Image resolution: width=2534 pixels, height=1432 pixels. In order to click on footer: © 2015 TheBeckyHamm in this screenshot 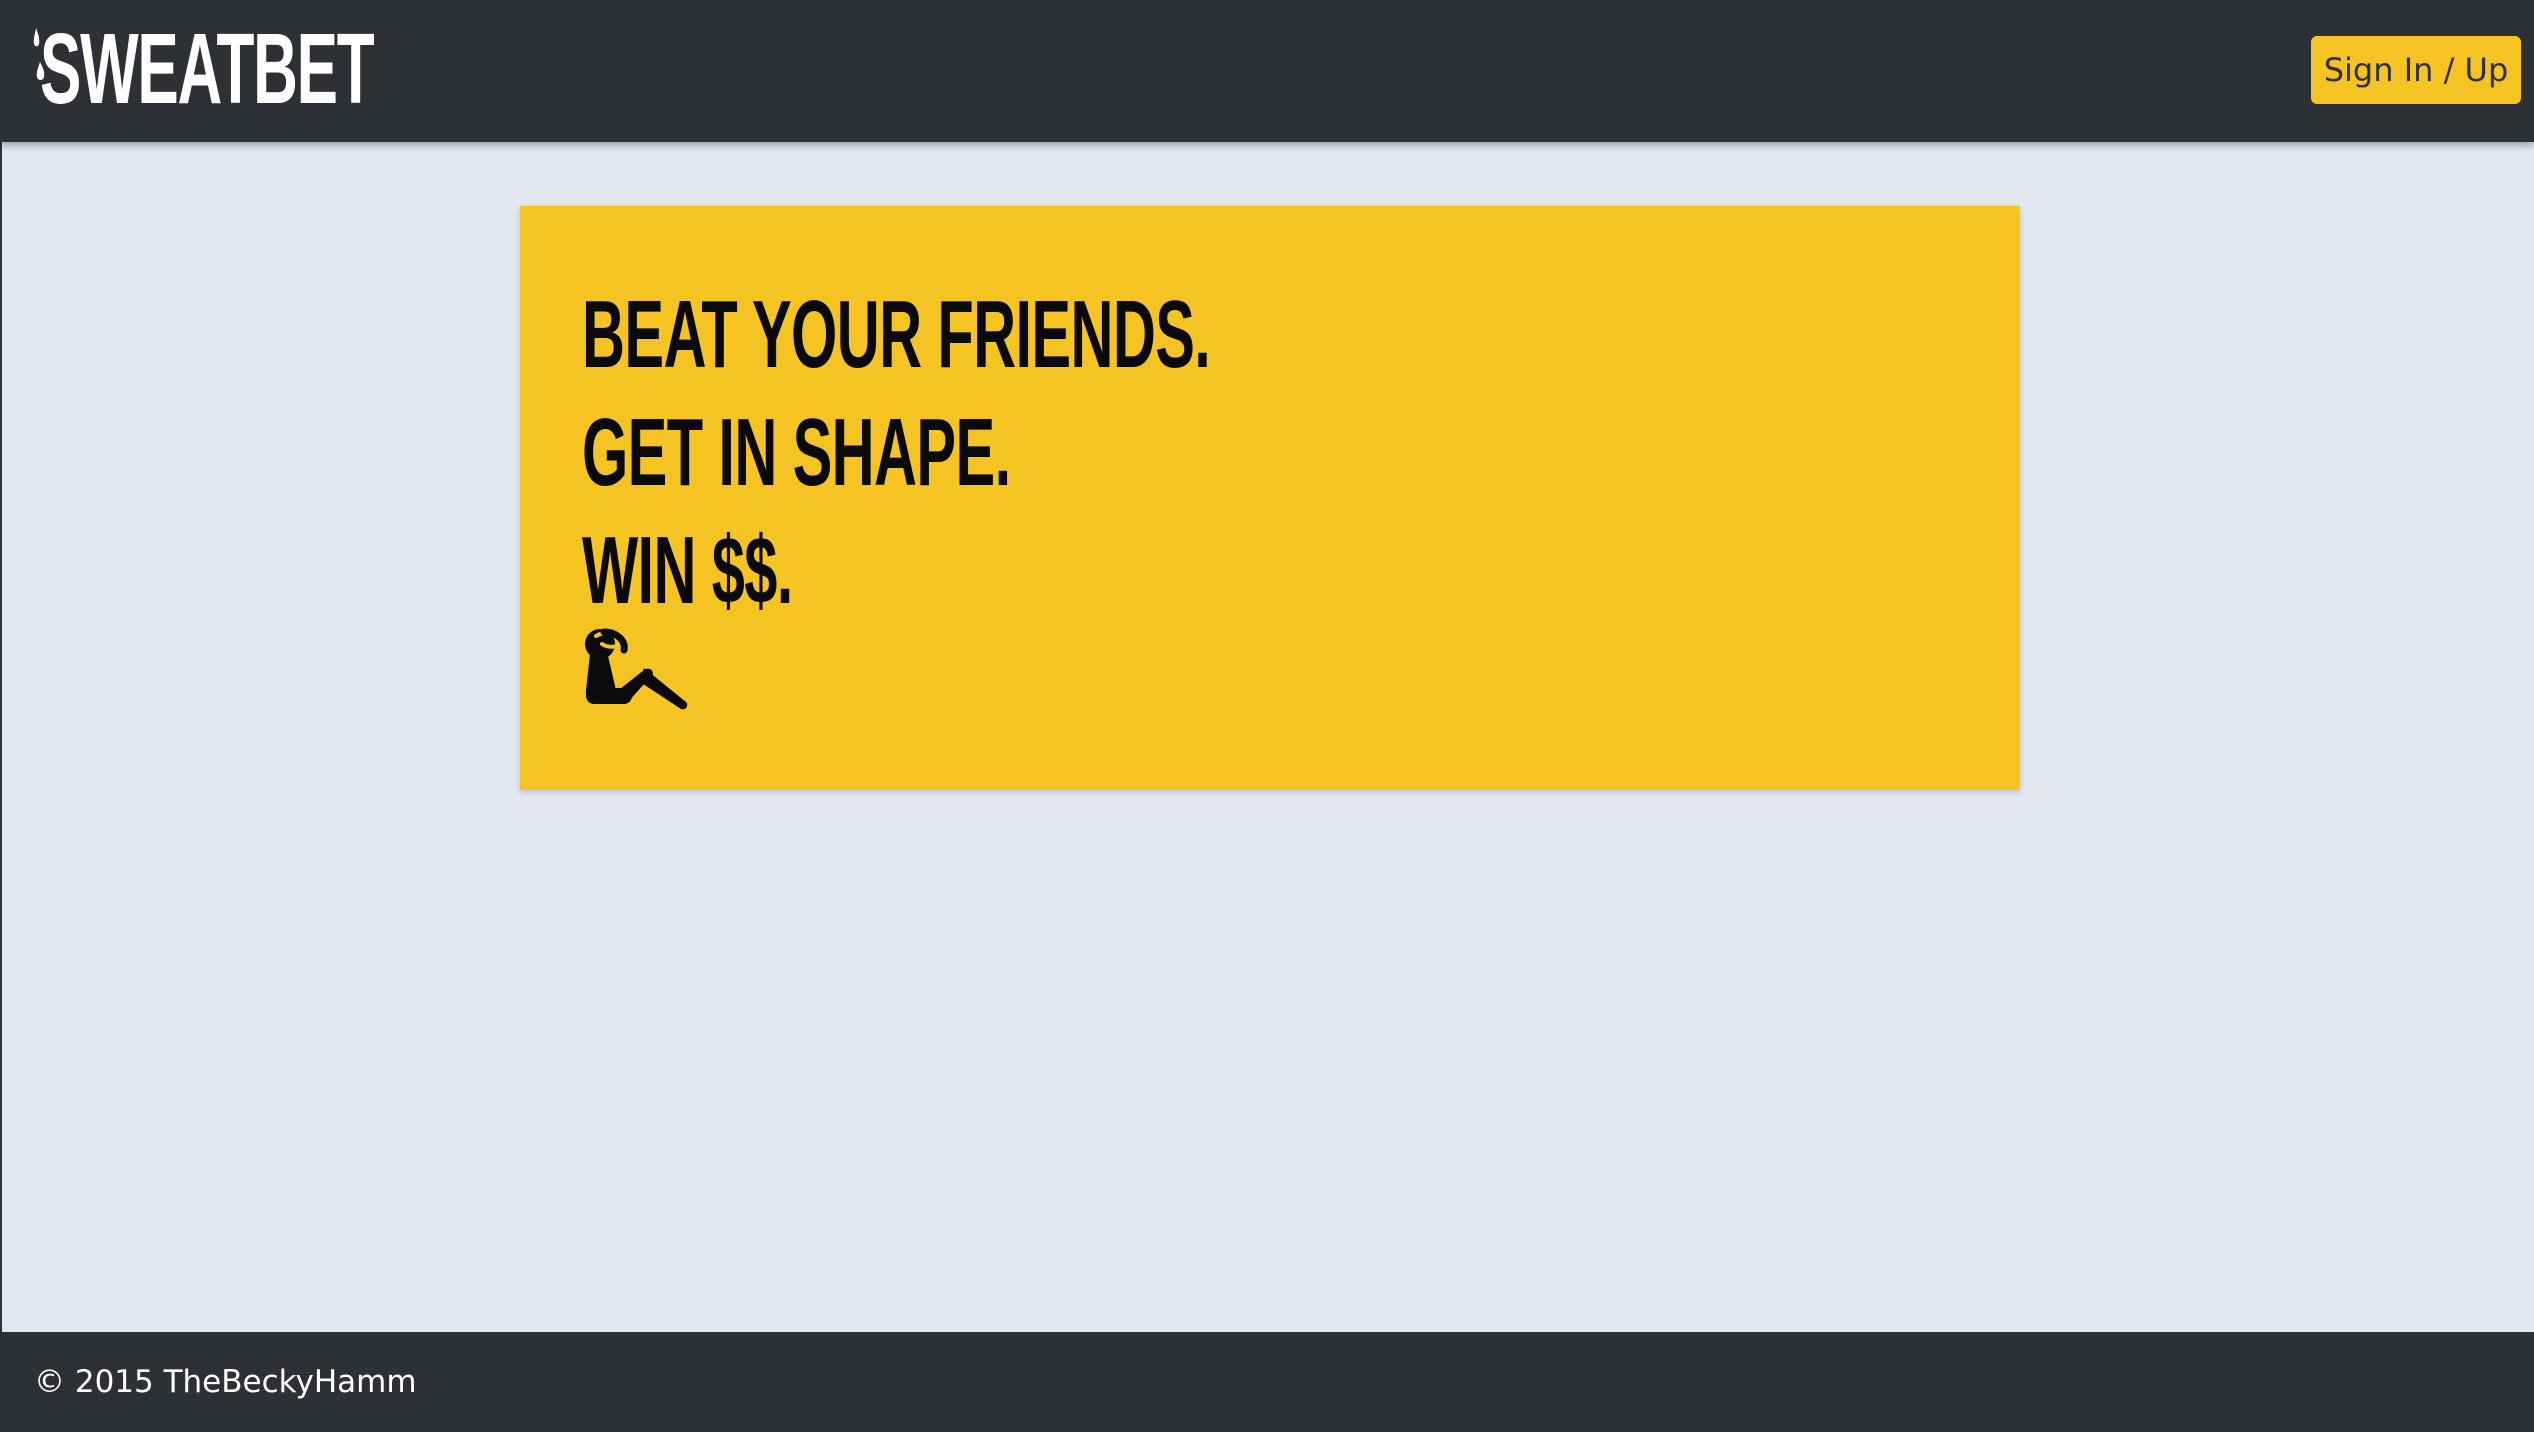, I will do `click(1267, 1382)`.